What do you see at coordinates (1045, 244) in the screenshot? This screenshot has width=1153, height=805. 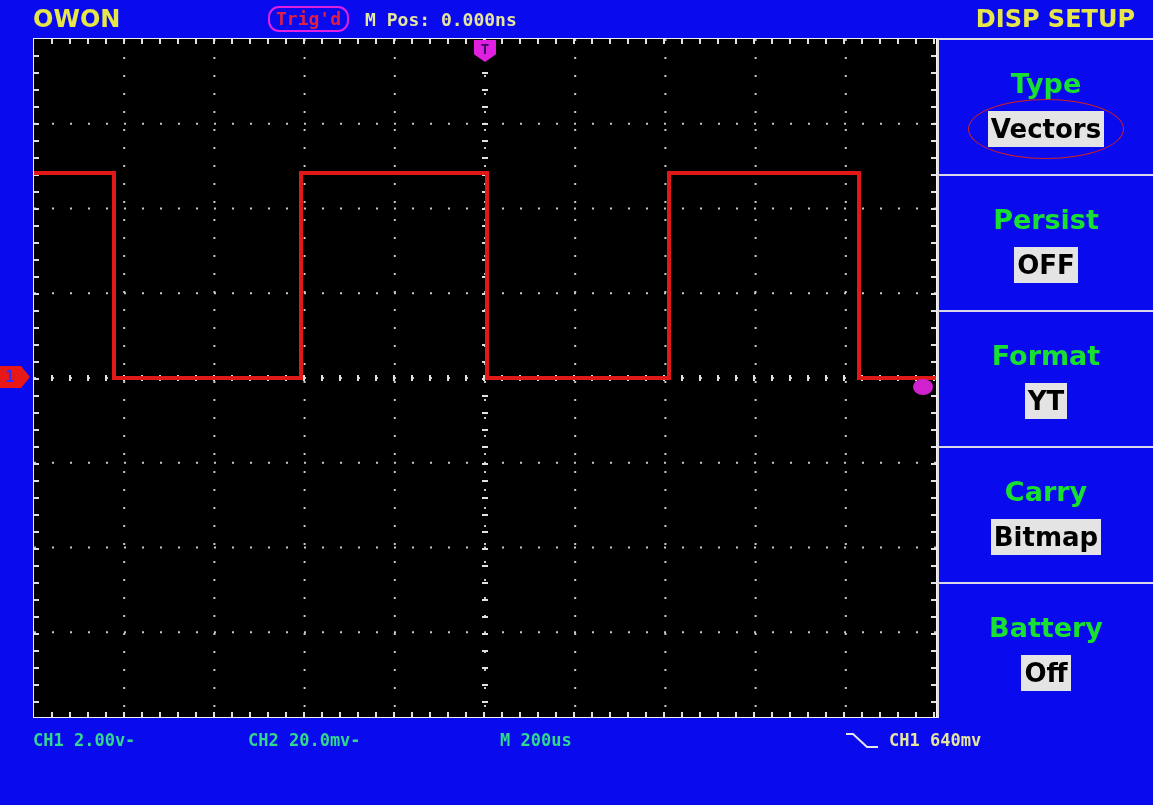 I see `menu-item: Persist OFF` at bounding box center [1045, 244].